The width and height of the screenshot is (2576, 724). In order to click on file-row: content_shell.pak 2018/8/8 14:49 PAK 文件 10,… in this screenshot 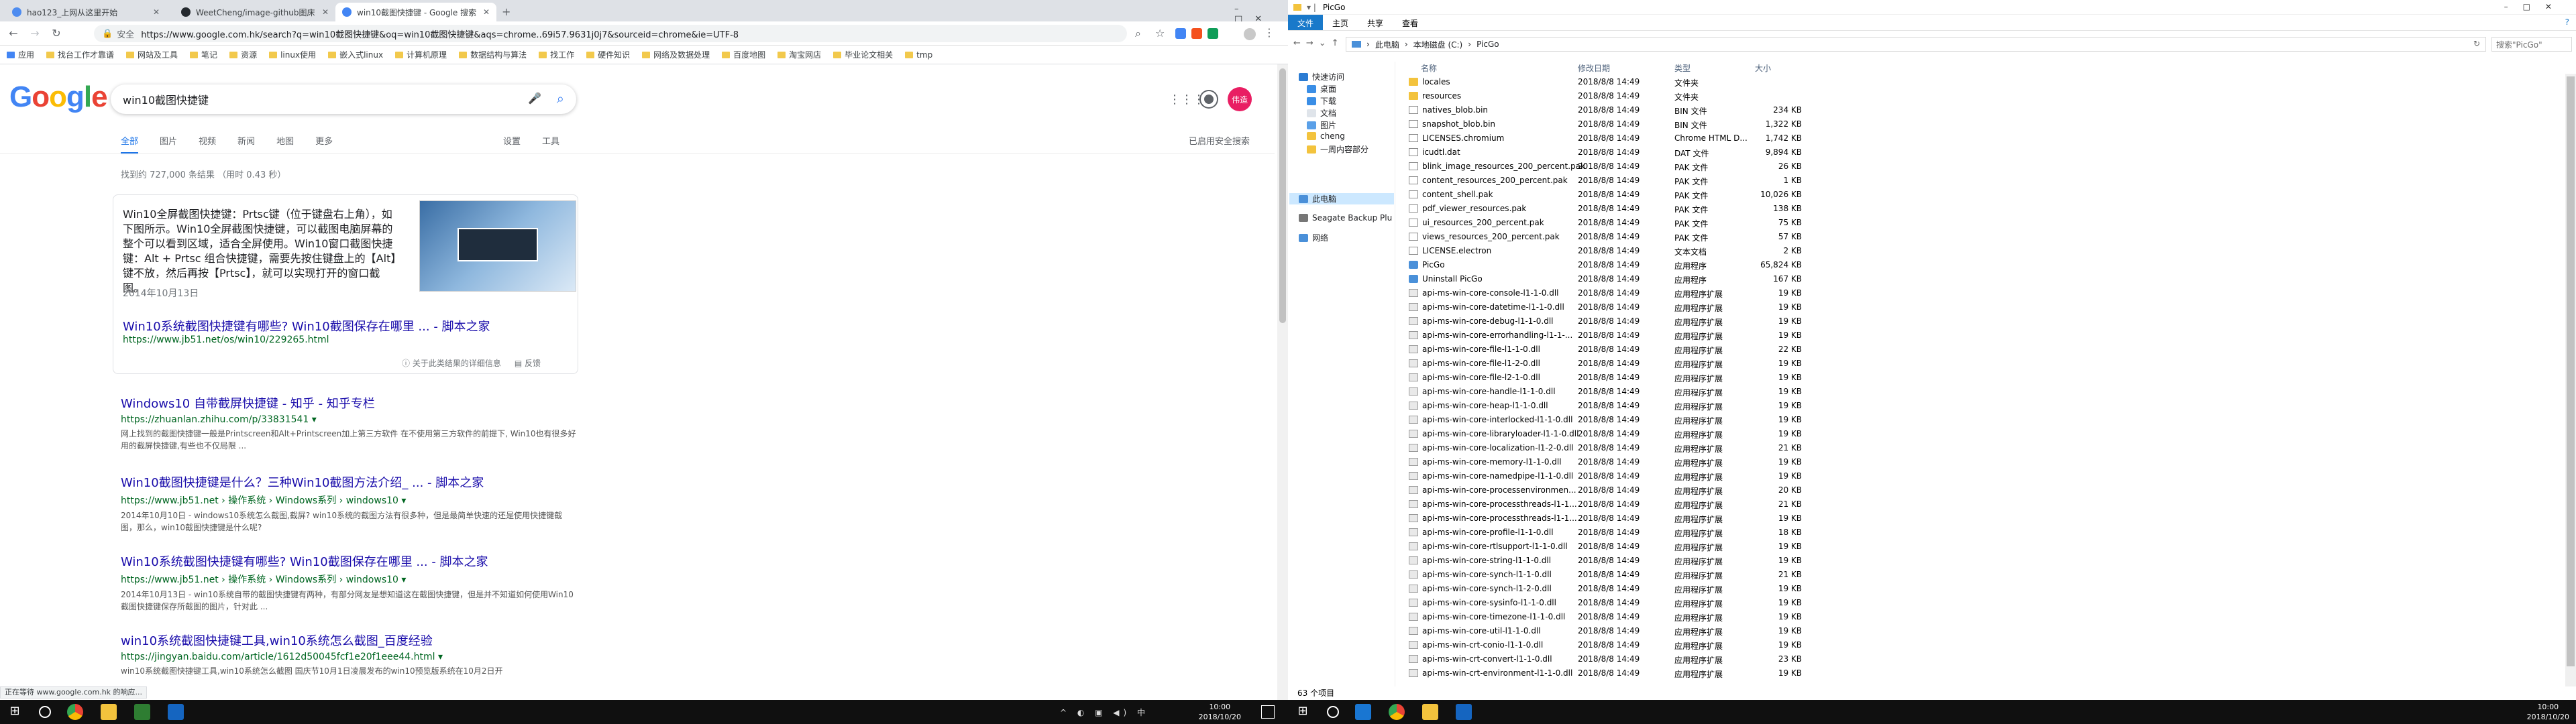, I will do `click(1641, 194)`.